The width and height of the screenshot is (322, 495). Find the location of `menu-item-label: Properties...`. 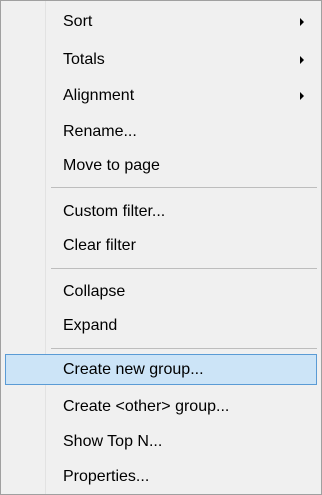

menu-item-label: Properties... is located at coordinates (106, 476).